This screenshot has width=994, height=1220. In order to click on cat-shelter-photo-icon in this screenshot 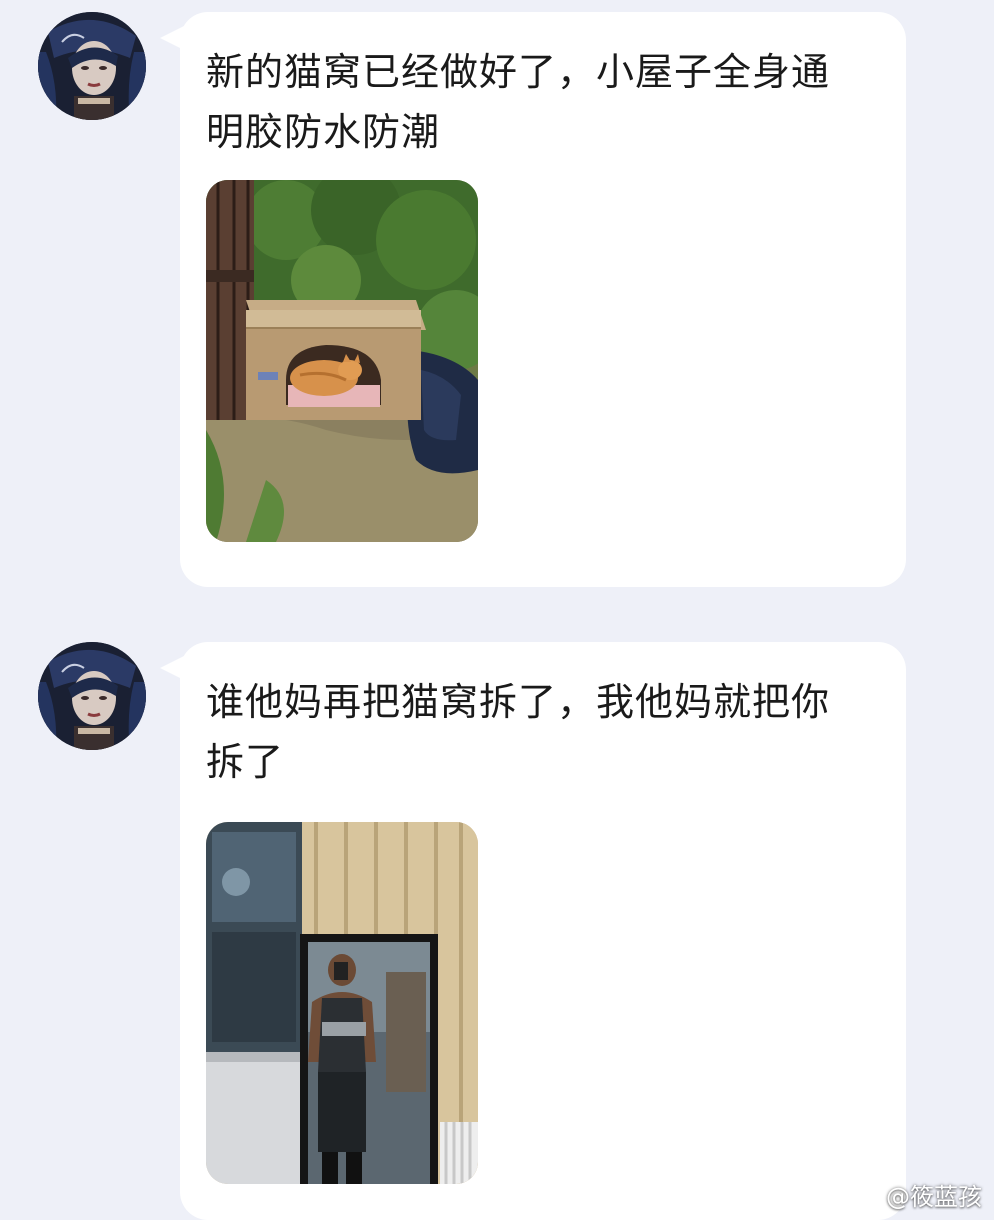, I will do `click(342, 361)`.